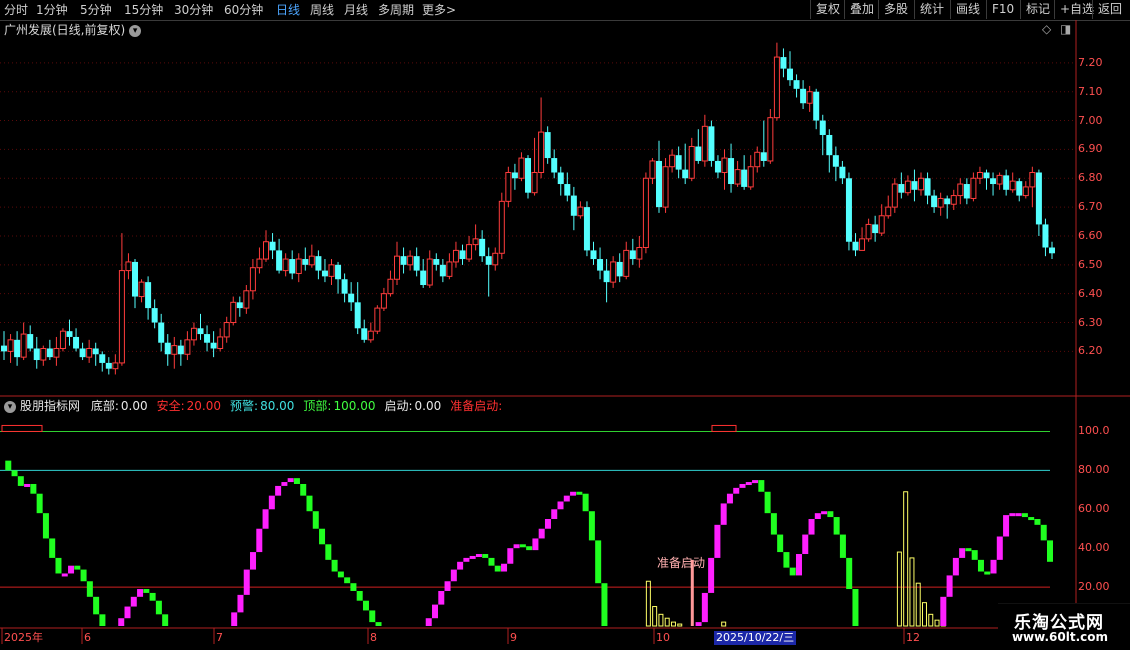 The image size is (1130, 650). Describe the element at coordinates (288, 10) in the screenshot. I see `period-tab-daily: 日线` at that location.